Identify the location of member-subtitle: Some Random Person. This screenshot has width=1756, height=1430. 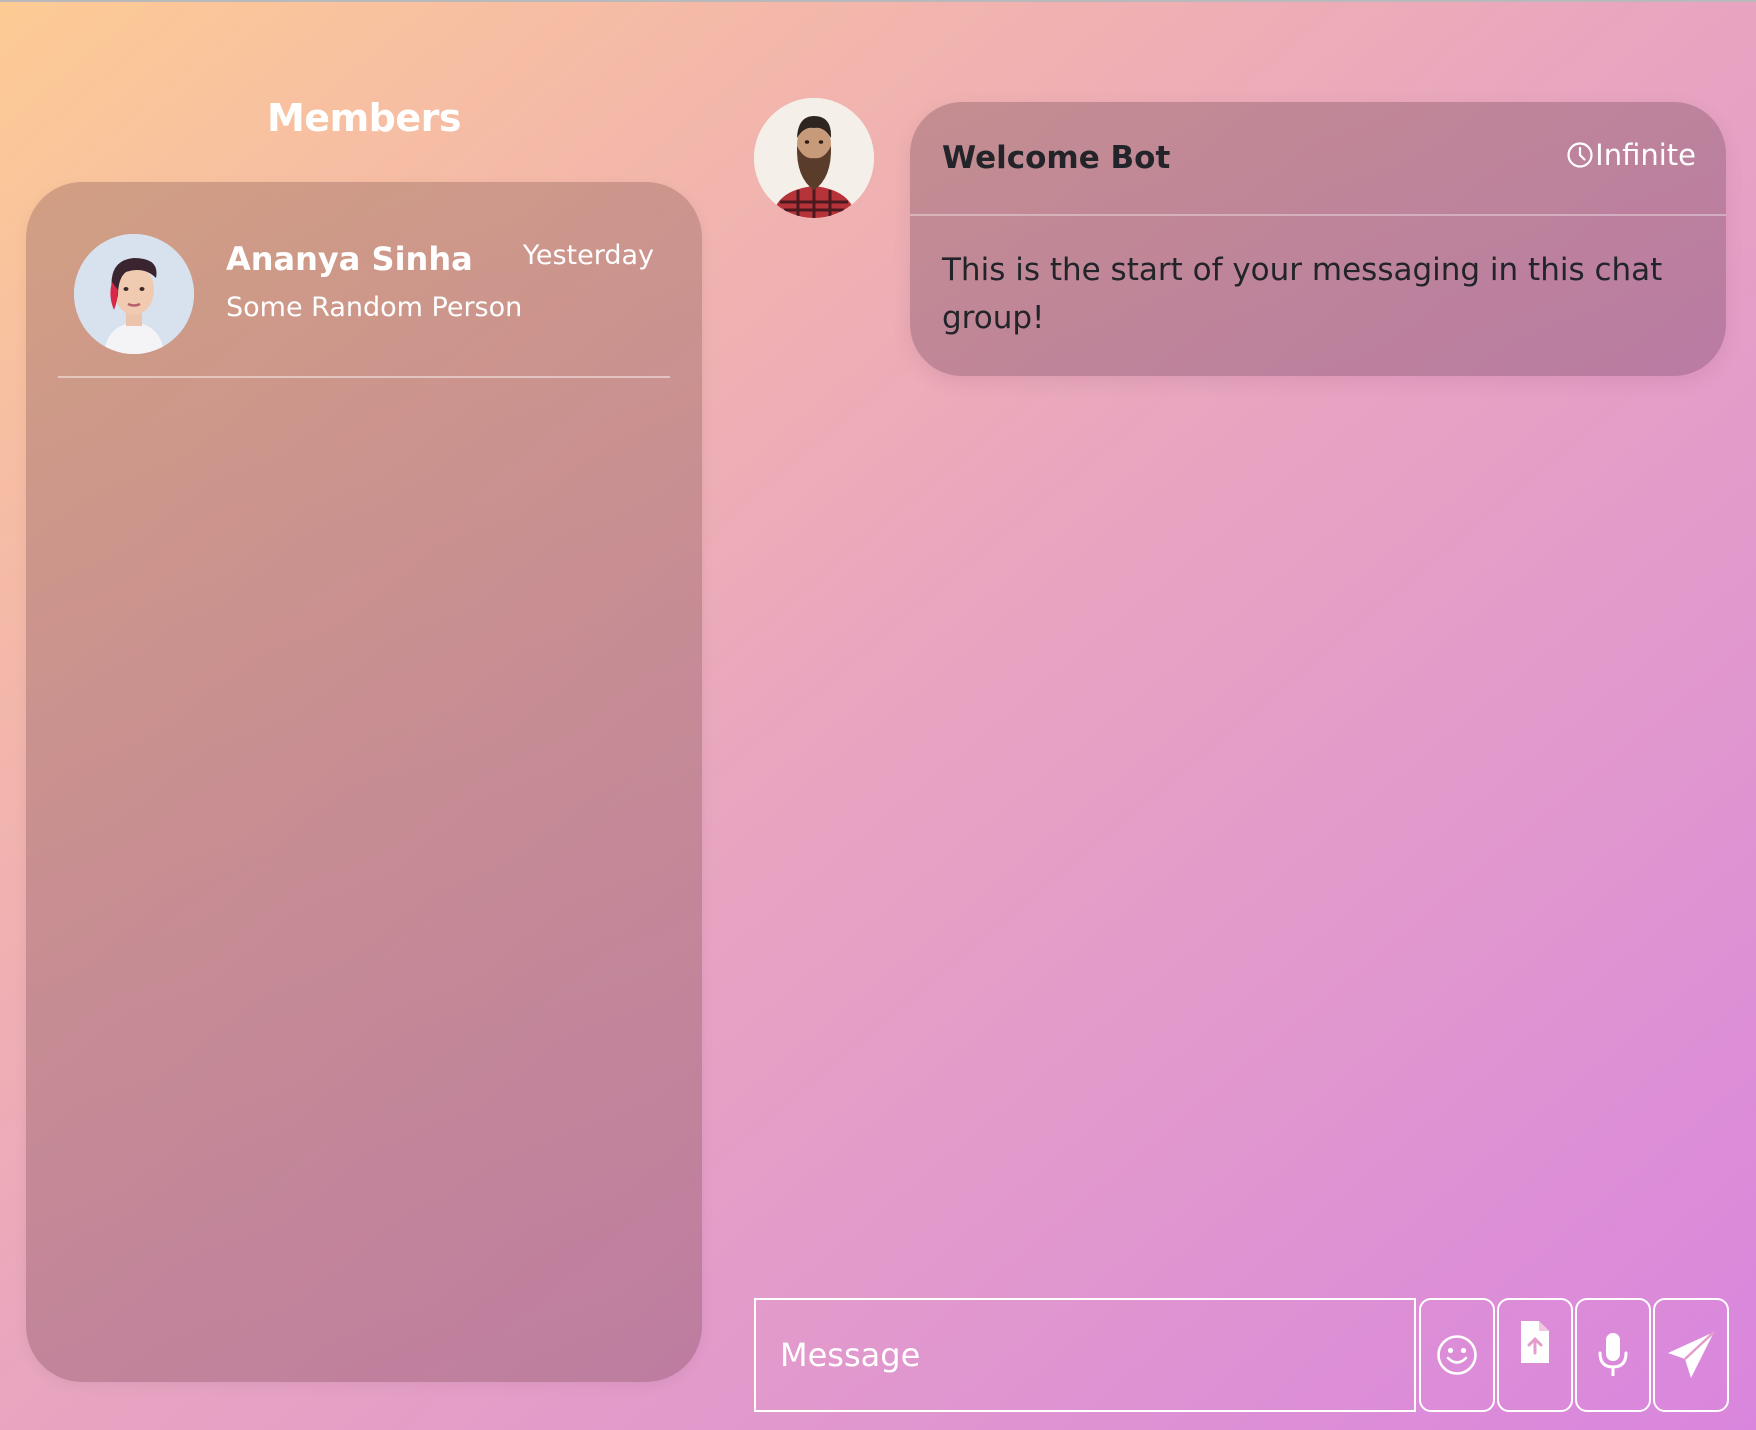
(374, 307).